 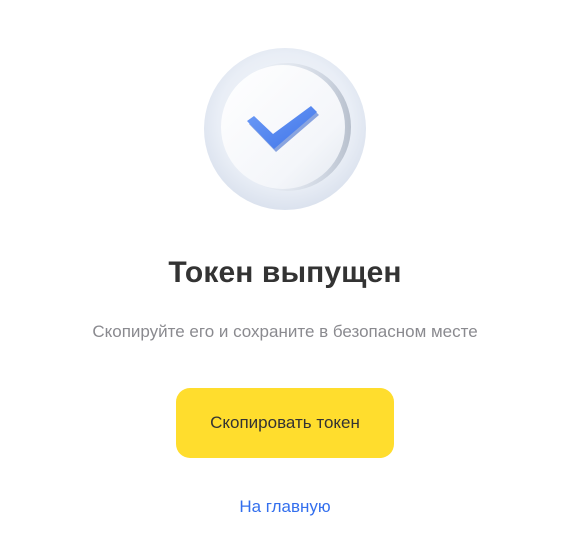 What do you see at coordinates (285, 129) in the screenshot?
I see `checkmark-badge-icon` at bounding box center [285, 129].